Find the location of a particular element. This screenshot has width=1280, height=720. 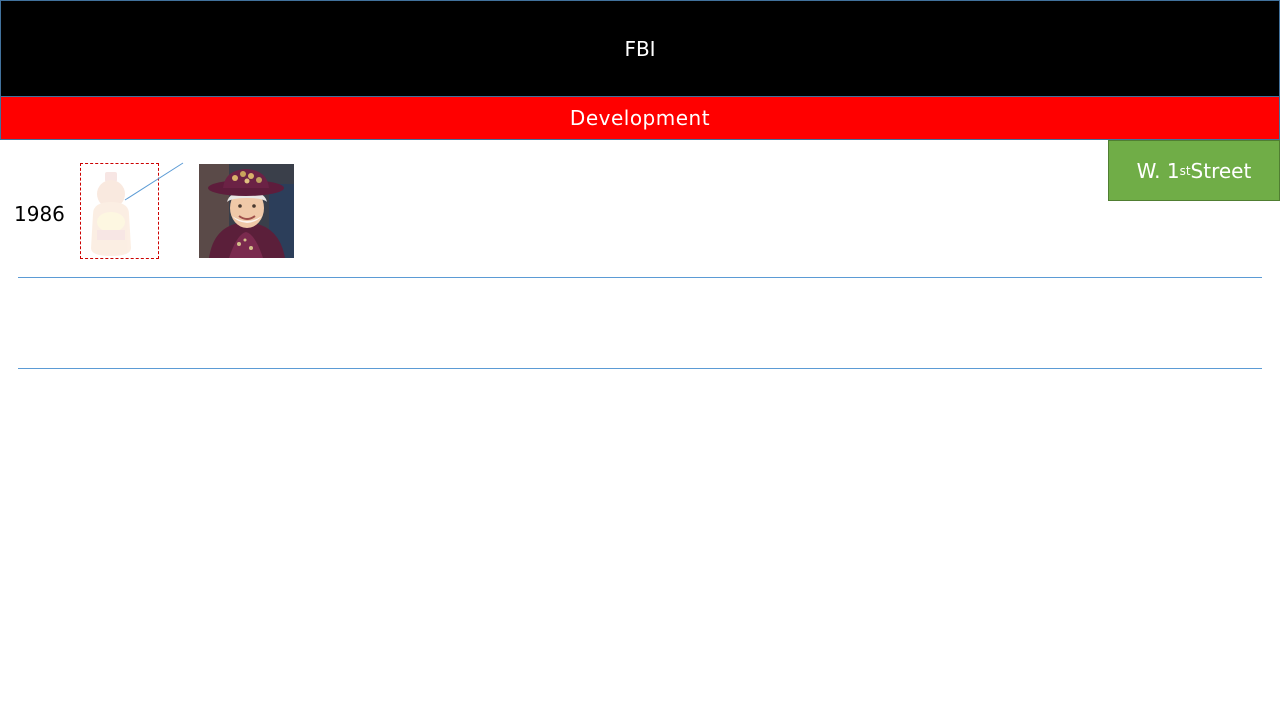

subtitle-banner: Development is located at coordinates (640, 118).